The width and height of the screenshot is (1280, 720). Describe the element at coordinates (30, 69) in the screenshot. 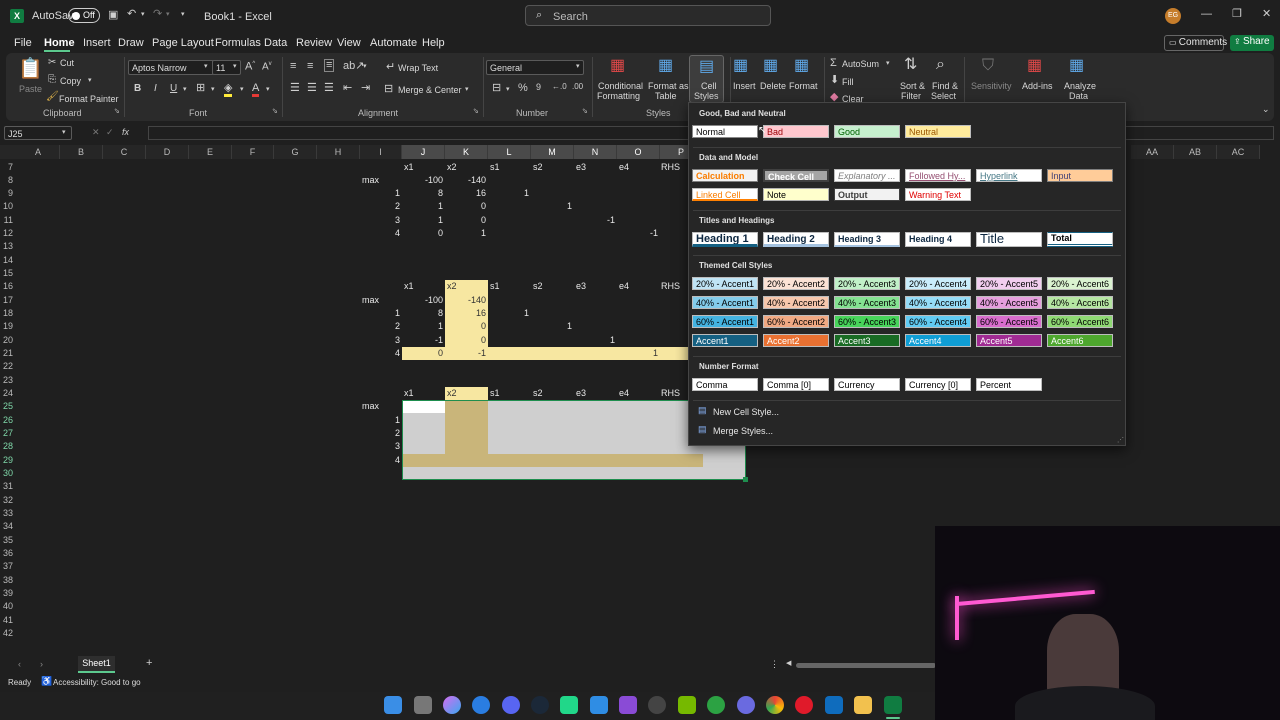

I see `paste-icon: 📋` at that location.